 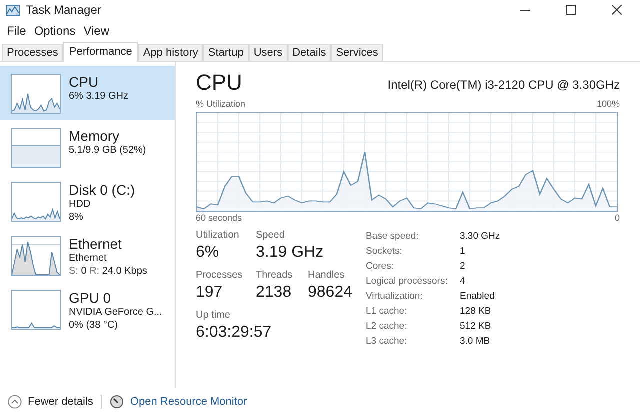 I want to click on property-value: Enabled, so click(x=478, y=297).